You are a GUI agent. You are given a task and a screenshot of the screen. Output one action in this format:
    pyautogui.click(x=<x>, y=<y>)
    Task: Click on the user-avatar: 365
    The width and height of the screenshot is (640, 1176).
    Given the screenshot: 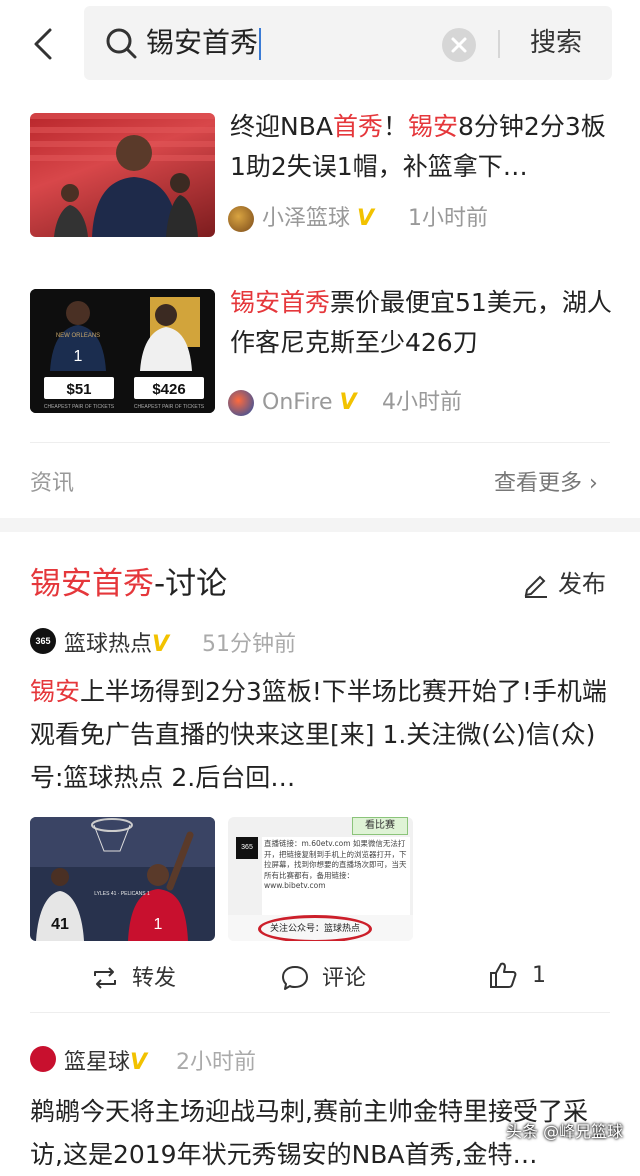 What is the action you would take?
    pyautogui.click(x=43, y=641)
    